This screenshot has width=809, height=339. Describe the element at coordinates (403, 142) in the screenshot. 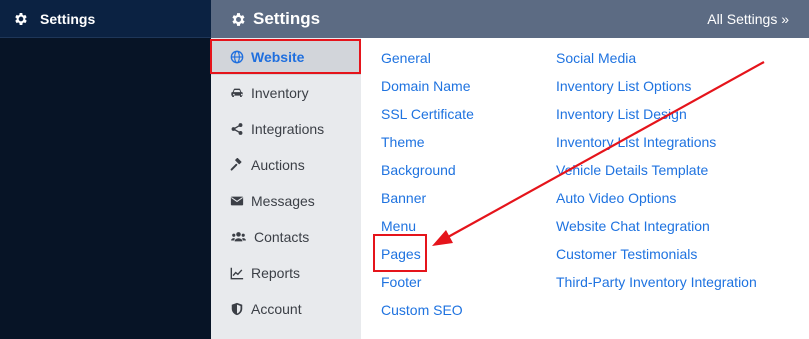

I see `link-theme: Theme` at that location.